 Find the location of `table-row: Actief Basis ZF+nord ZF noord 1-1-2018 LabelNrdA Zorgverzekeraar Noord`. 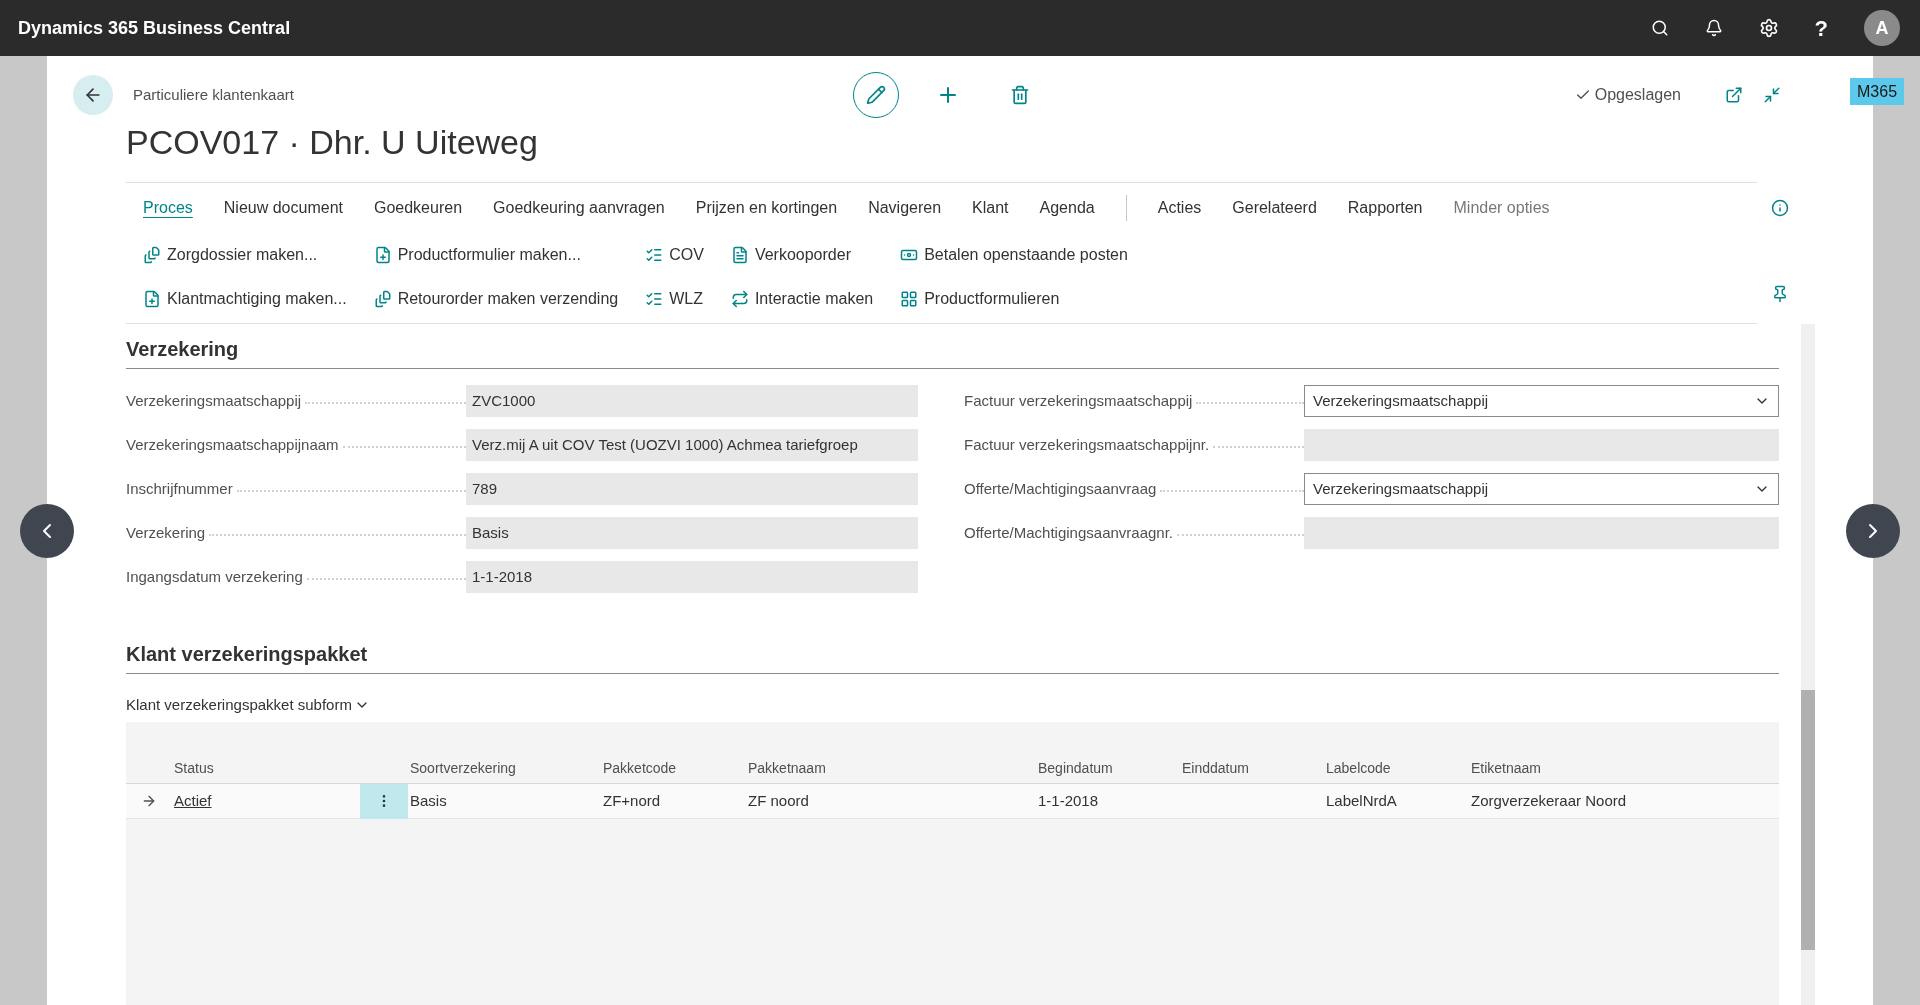

table-row: Actief Basis ZF+nord ZF noord 1-1-2018 LabelNrdA Zorgverzekeraar Noord is located at coordinates (952, 801).